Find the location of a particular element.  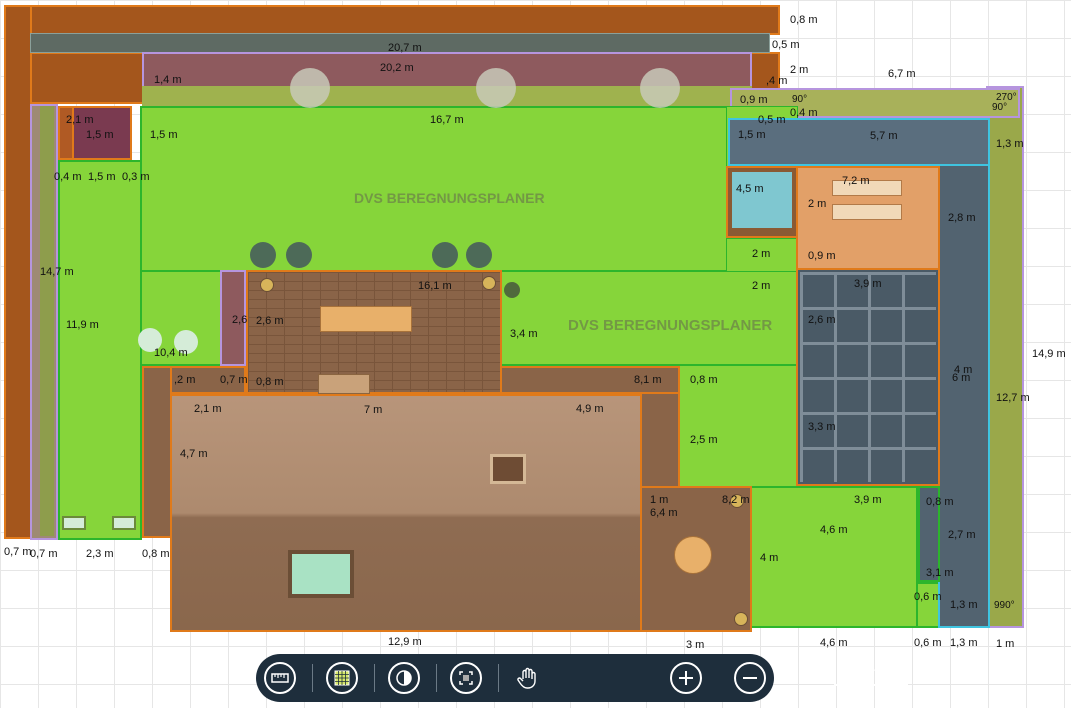

dim-label: 6,7 m is located at coordinates (902, 74).